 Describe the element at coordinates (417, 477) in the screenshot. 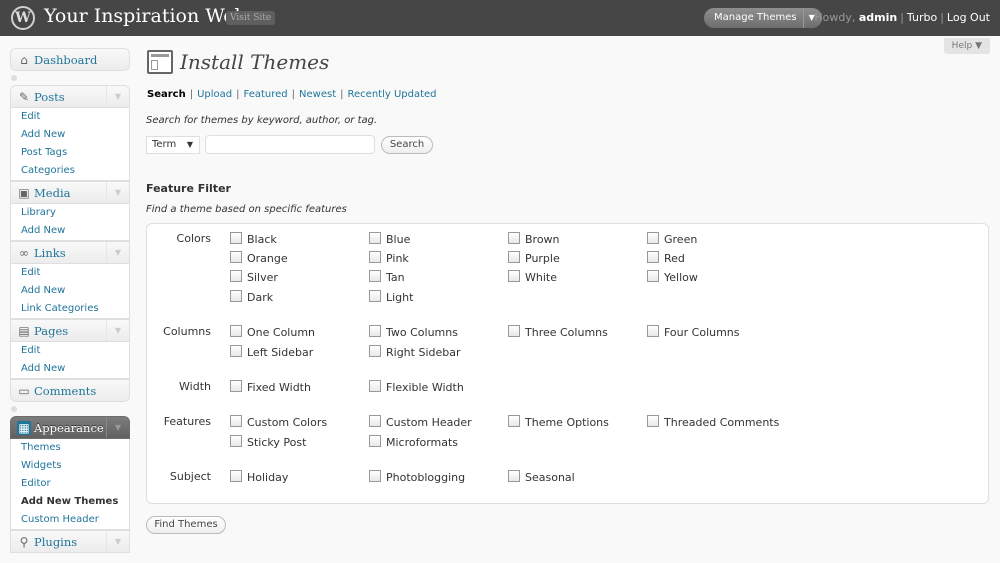

I see `checkbox-photoblogging: Photoblogging` at that location.